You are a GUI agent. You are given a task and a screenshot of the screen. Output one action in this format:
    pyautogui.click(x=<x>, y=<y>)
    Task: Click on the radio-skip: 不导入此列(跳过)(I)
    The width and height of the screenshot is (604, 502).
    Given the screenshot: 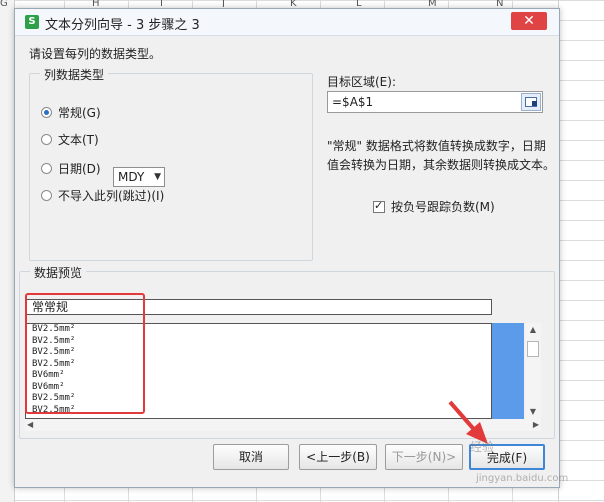 What is the action you would take?
    pyautogui.click(x=102, y=195)
    